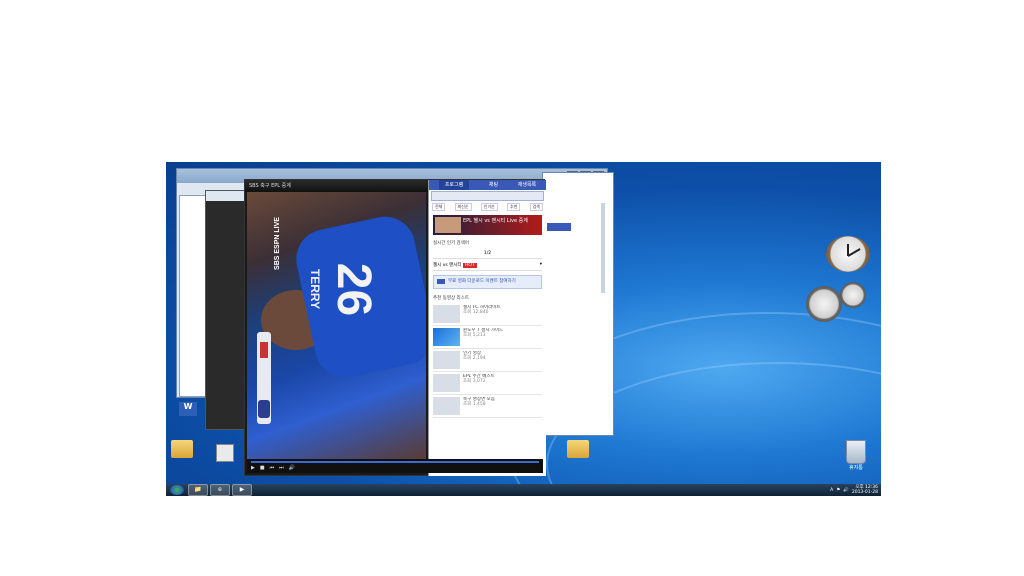 This screenshot has height=576, width=1024. I want to click on menu-latest: 최신순, so click(463, 207).